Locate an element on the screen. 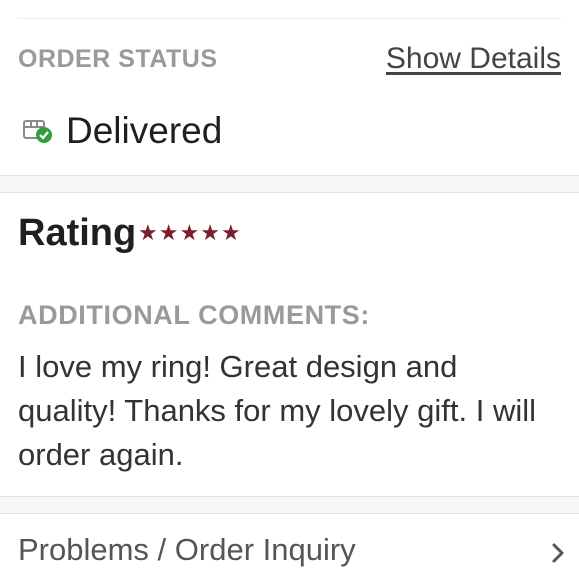  top-divider is located at coordinates (289, 18).